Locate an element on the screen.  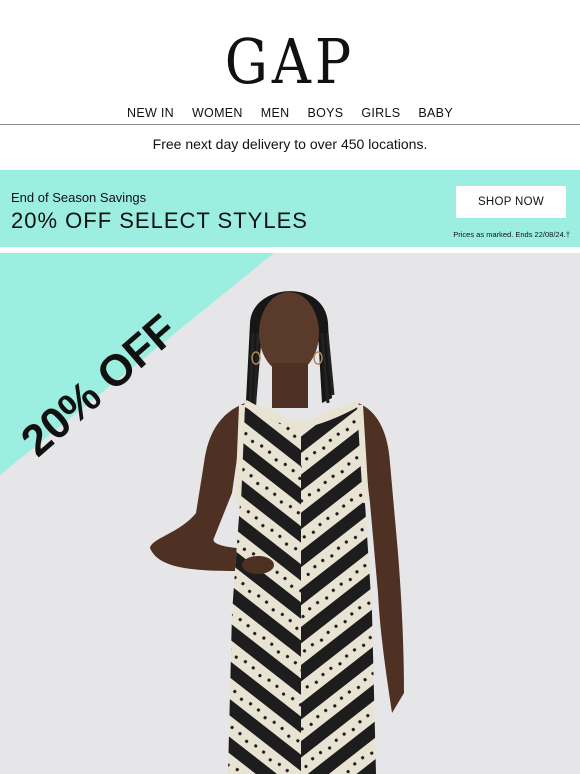
main-nav: NEW IN WOMEN MEN BOYS GIRLS BABY is located at coordinates (290, 113).